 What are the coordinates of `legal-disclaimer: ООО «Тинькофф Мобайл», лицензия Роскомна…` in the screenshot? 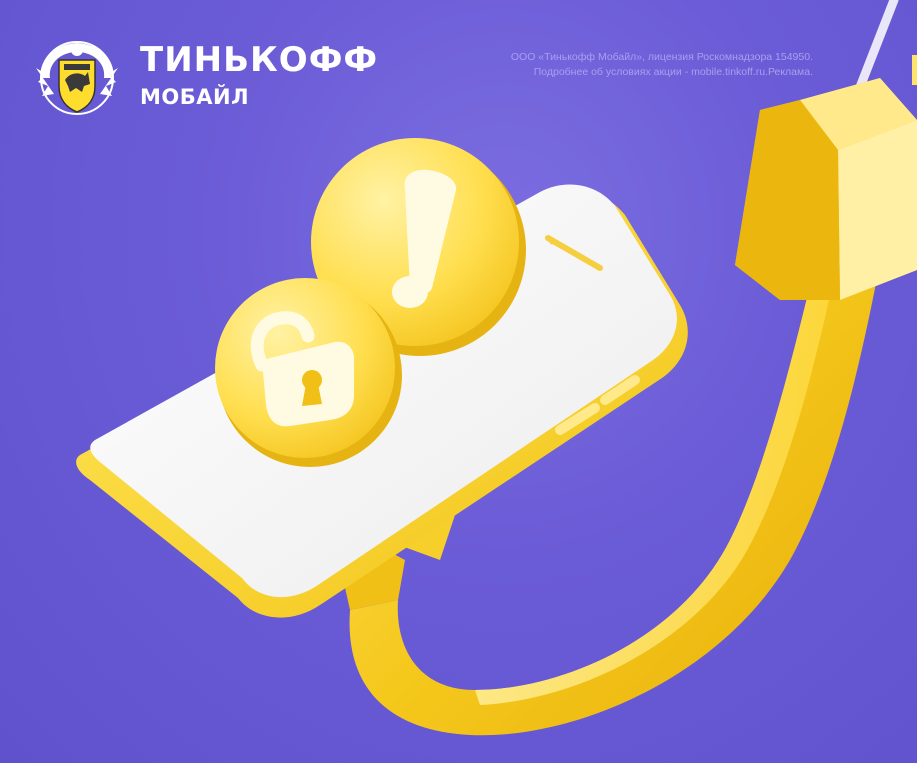 It's located at (603, 65).